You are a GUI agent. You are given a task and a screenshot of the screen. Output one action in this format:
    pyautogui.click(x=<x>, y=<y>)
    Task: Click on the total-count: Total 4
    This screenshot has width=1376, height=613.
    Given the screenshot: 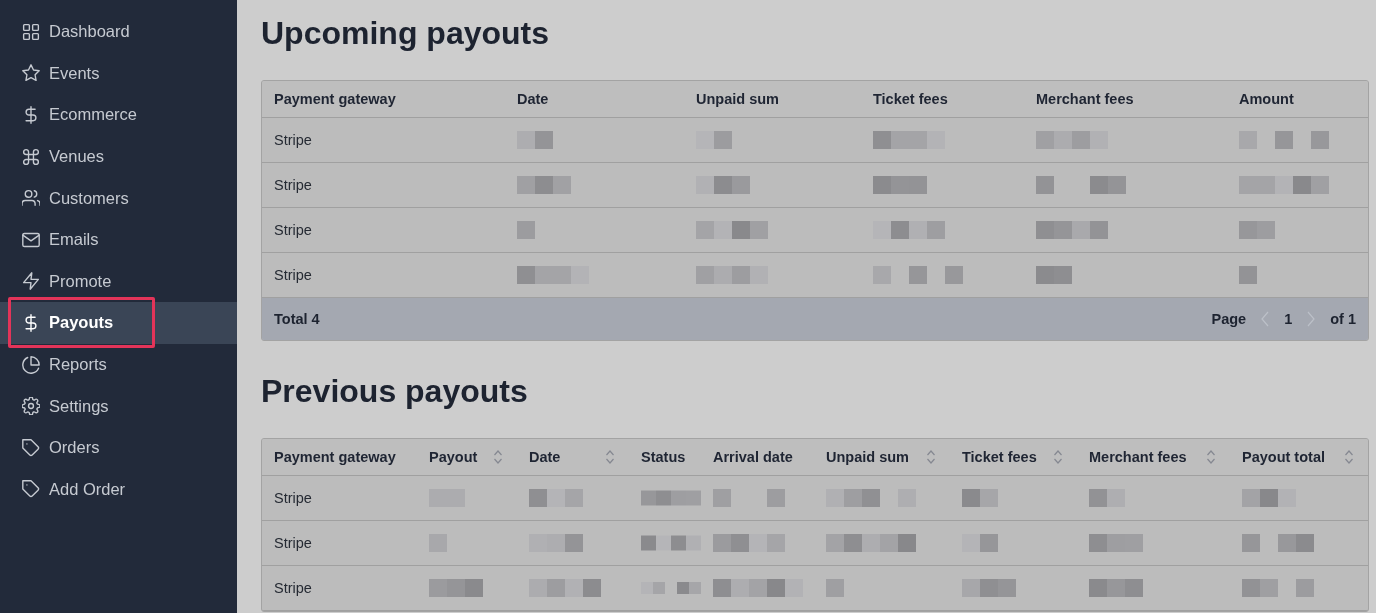 What is the action you would take?
    pyautogui.click(x=297, y=319)
    